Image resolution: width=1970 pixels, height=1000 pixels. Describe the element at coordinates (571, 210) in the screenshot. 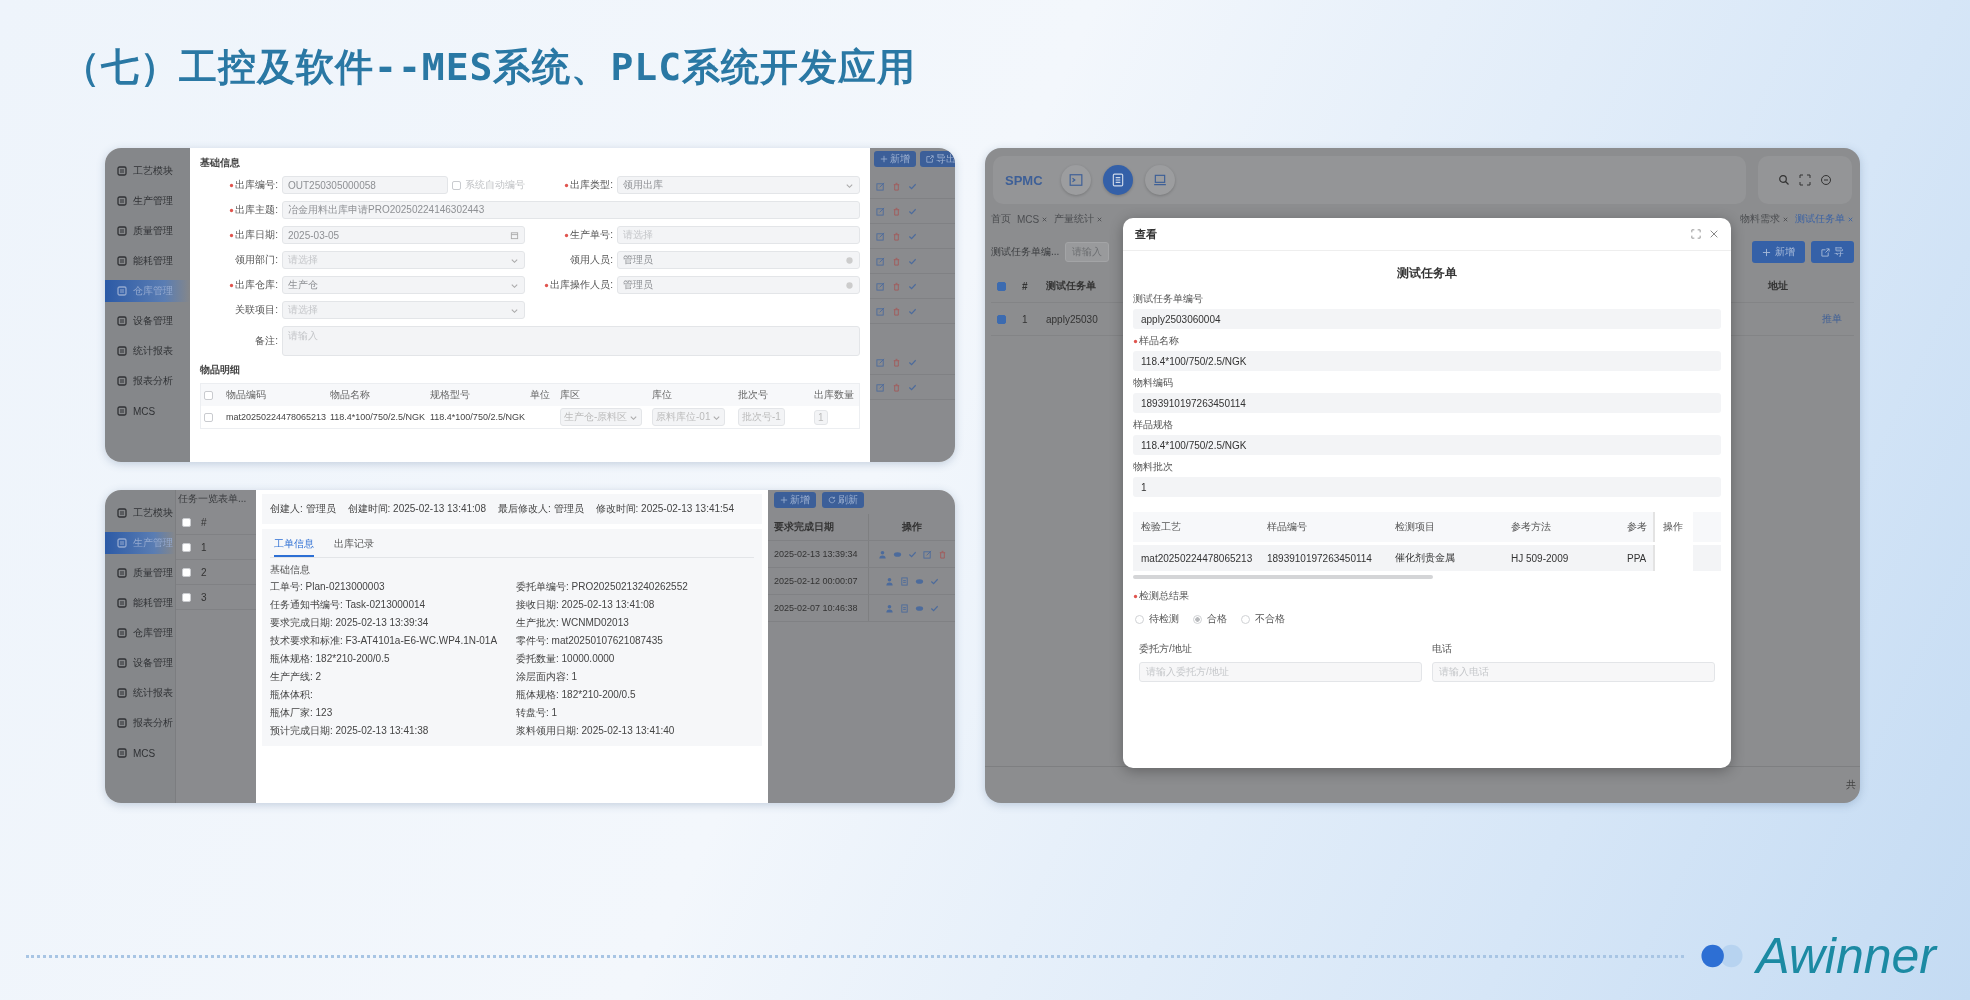

I see `input-field: 冶金用料出库申请PRO20250224146302443` at that location.